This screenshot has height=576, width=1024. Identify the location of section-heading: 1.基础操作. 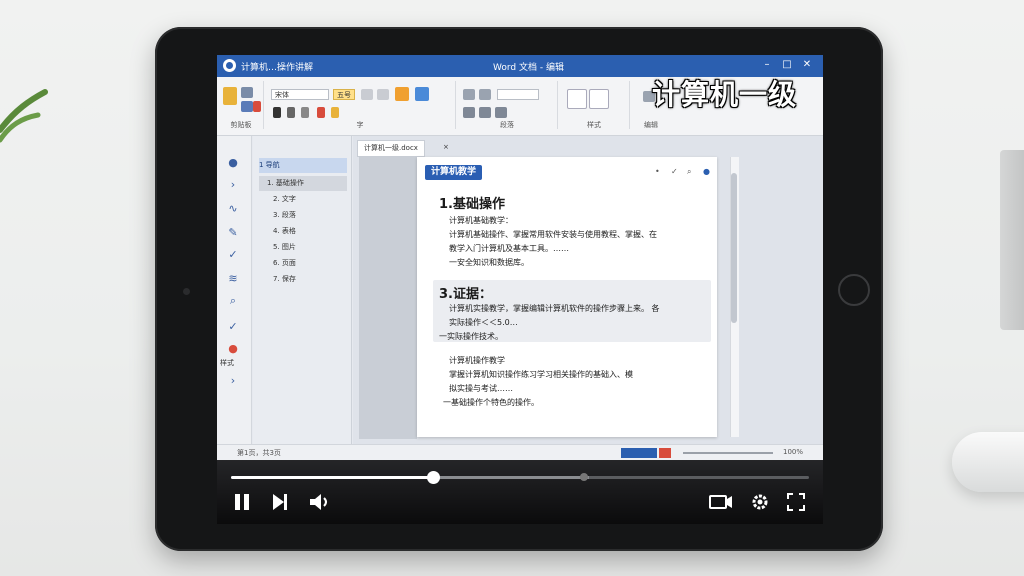
(472, 204).